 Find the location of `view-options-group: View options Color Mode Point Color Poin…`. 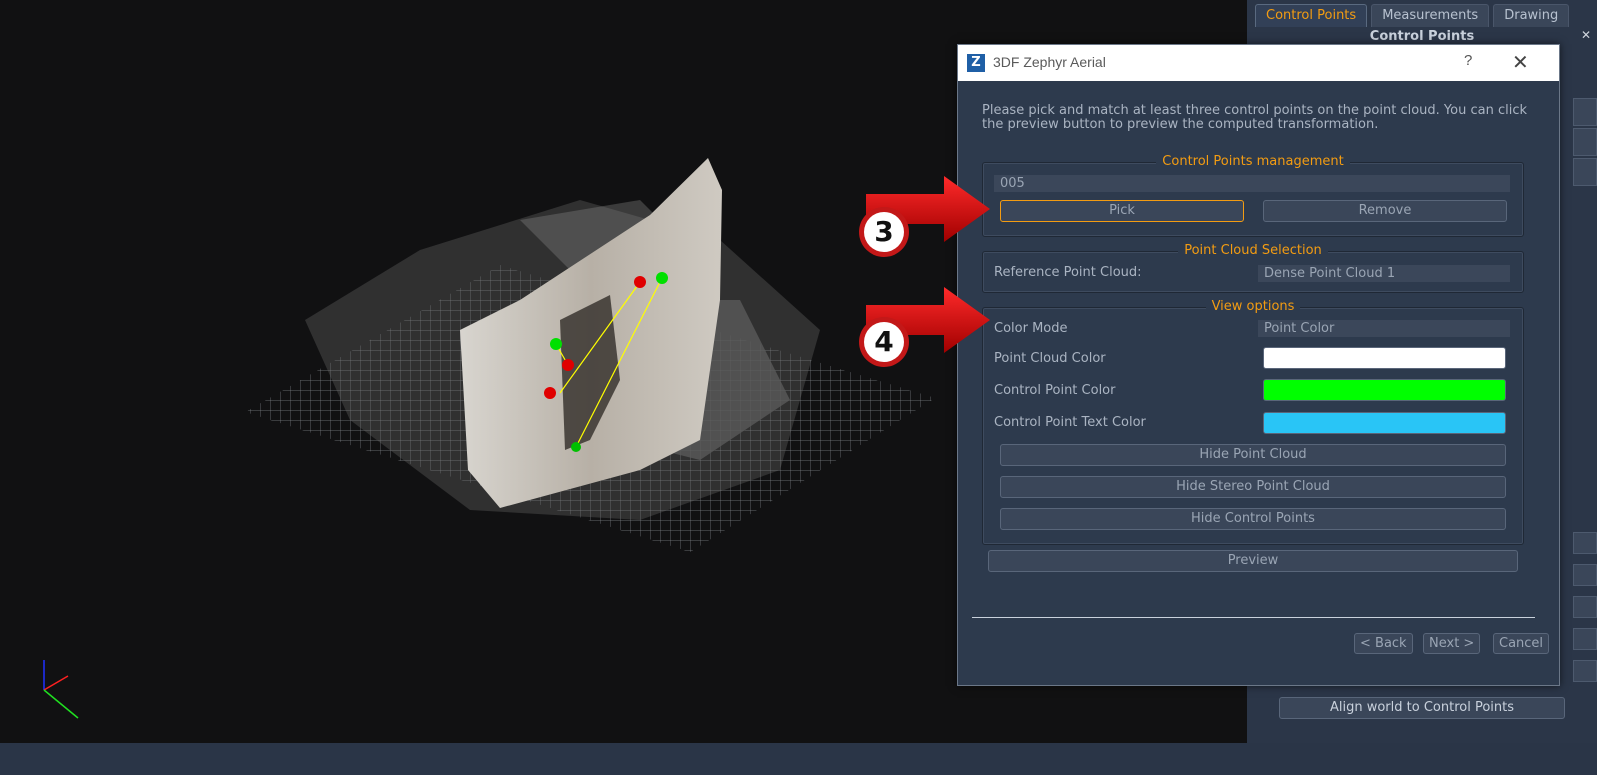

view-options-group: View options Color Mode Point Color Poin… is located at coordinates (1253, 422).